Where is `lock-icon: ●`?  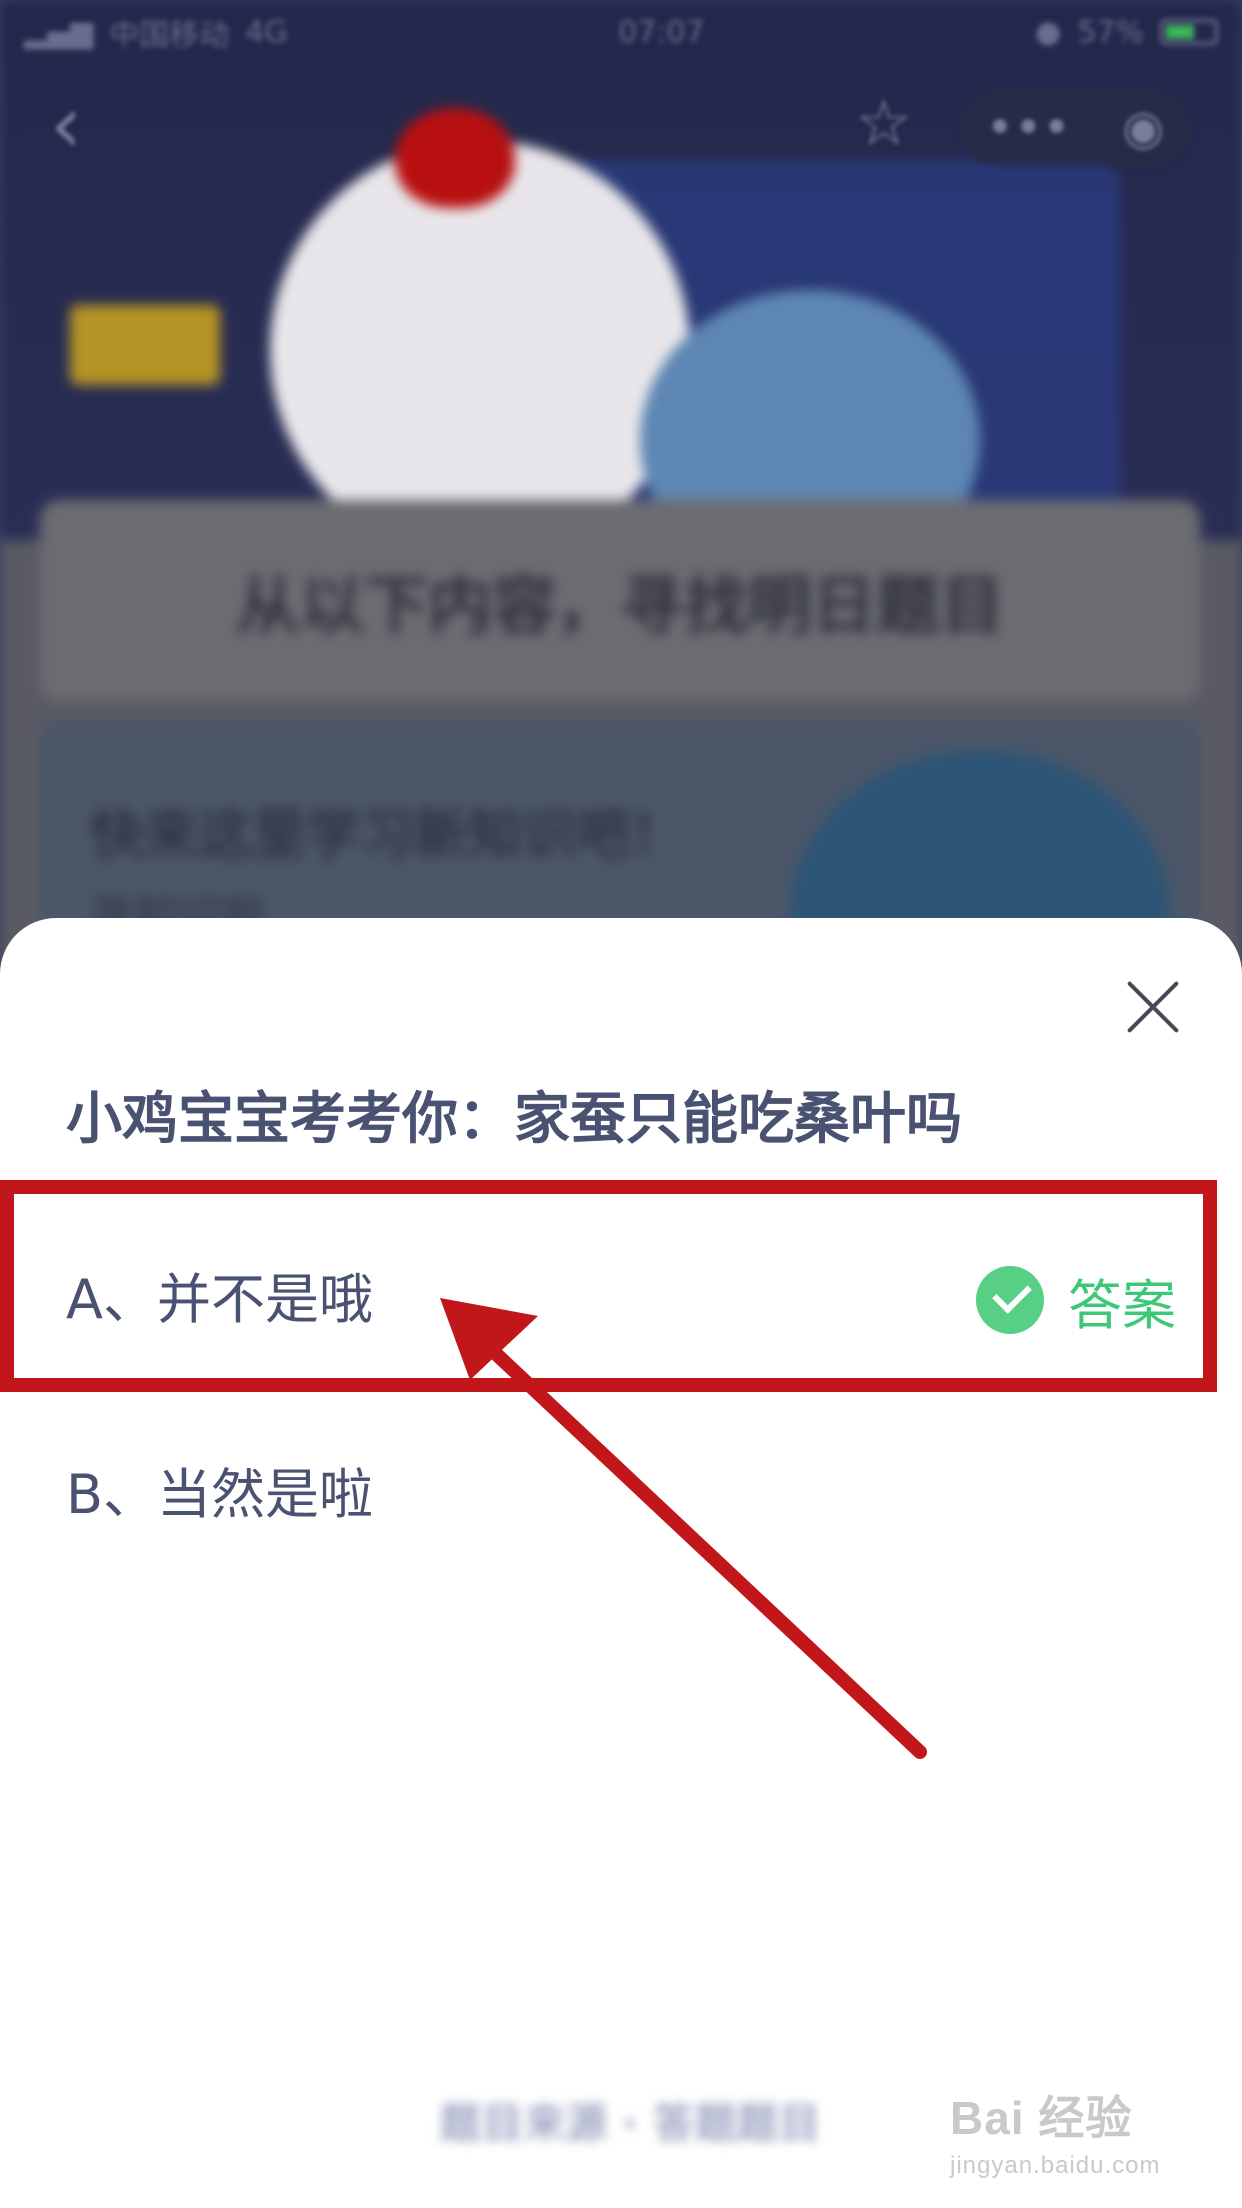 lock-icon: ● is located at coordinates (1048, 32).